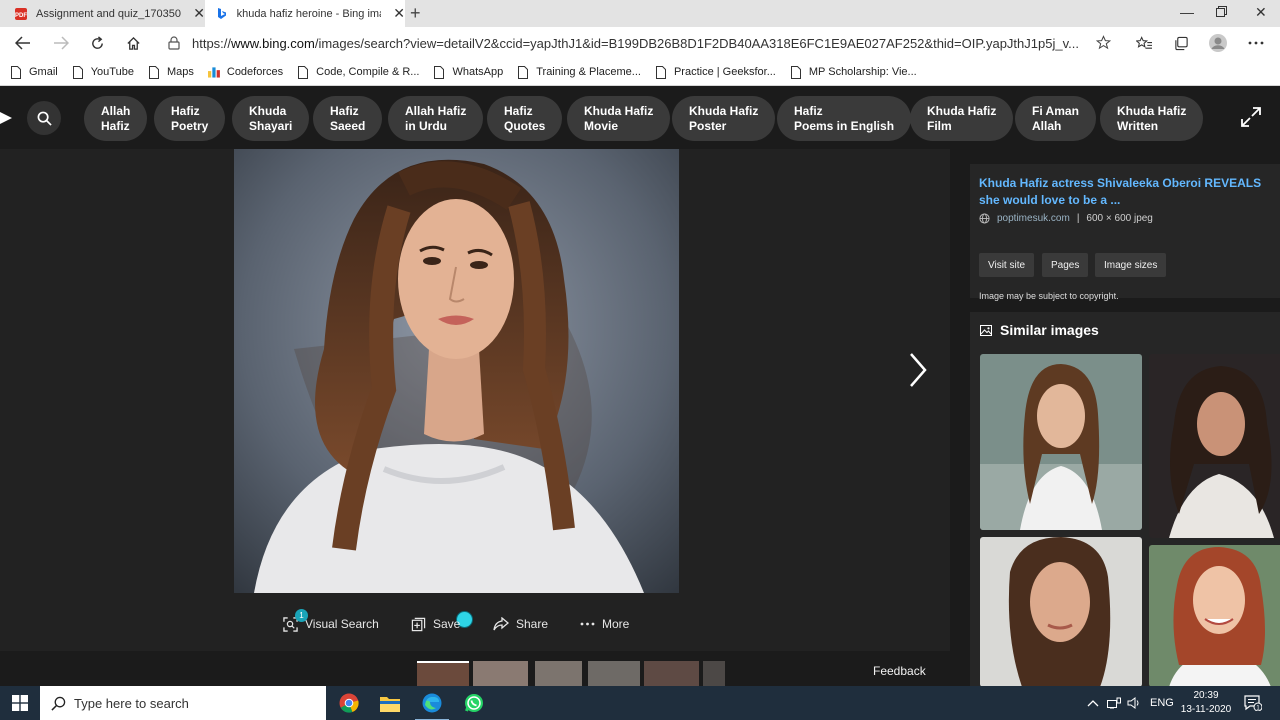 This screenshot has height=720, width=1280. What do you see at coordinates (468, 72) in the screenshot?
I see `bookmark-whatsapp: WhatsApp` at bounding box center [468, 72].